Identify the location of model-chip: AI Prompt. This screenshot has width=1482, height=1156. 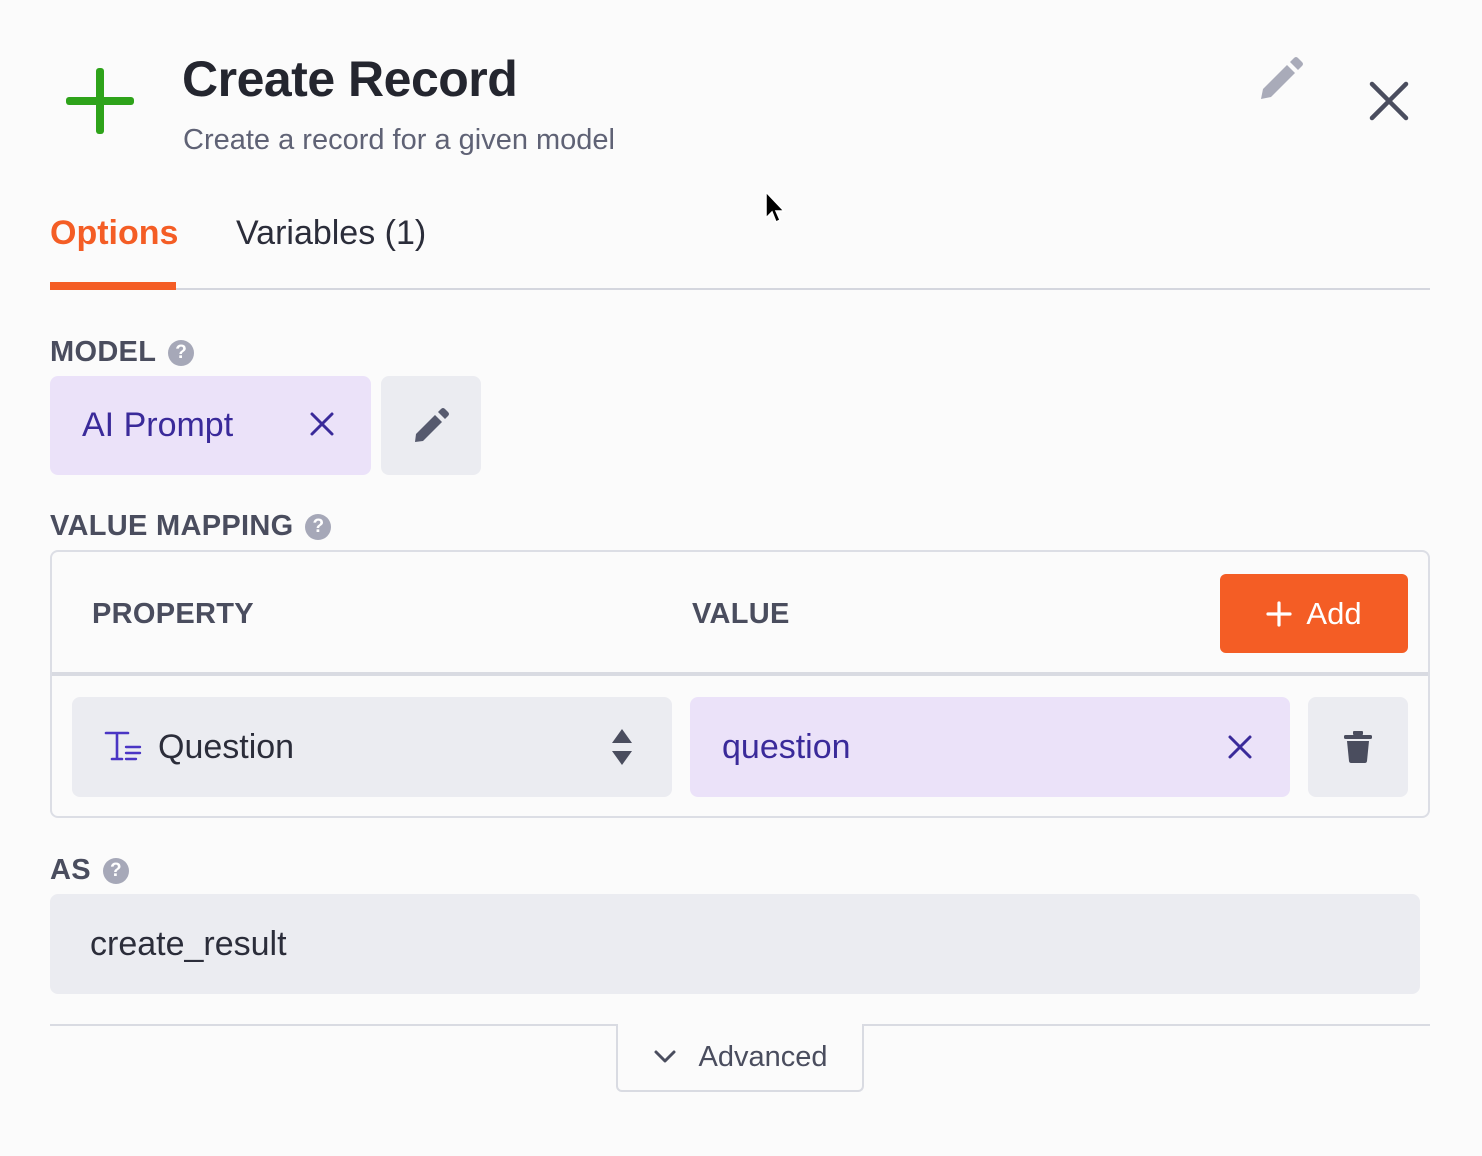
(210, 425).